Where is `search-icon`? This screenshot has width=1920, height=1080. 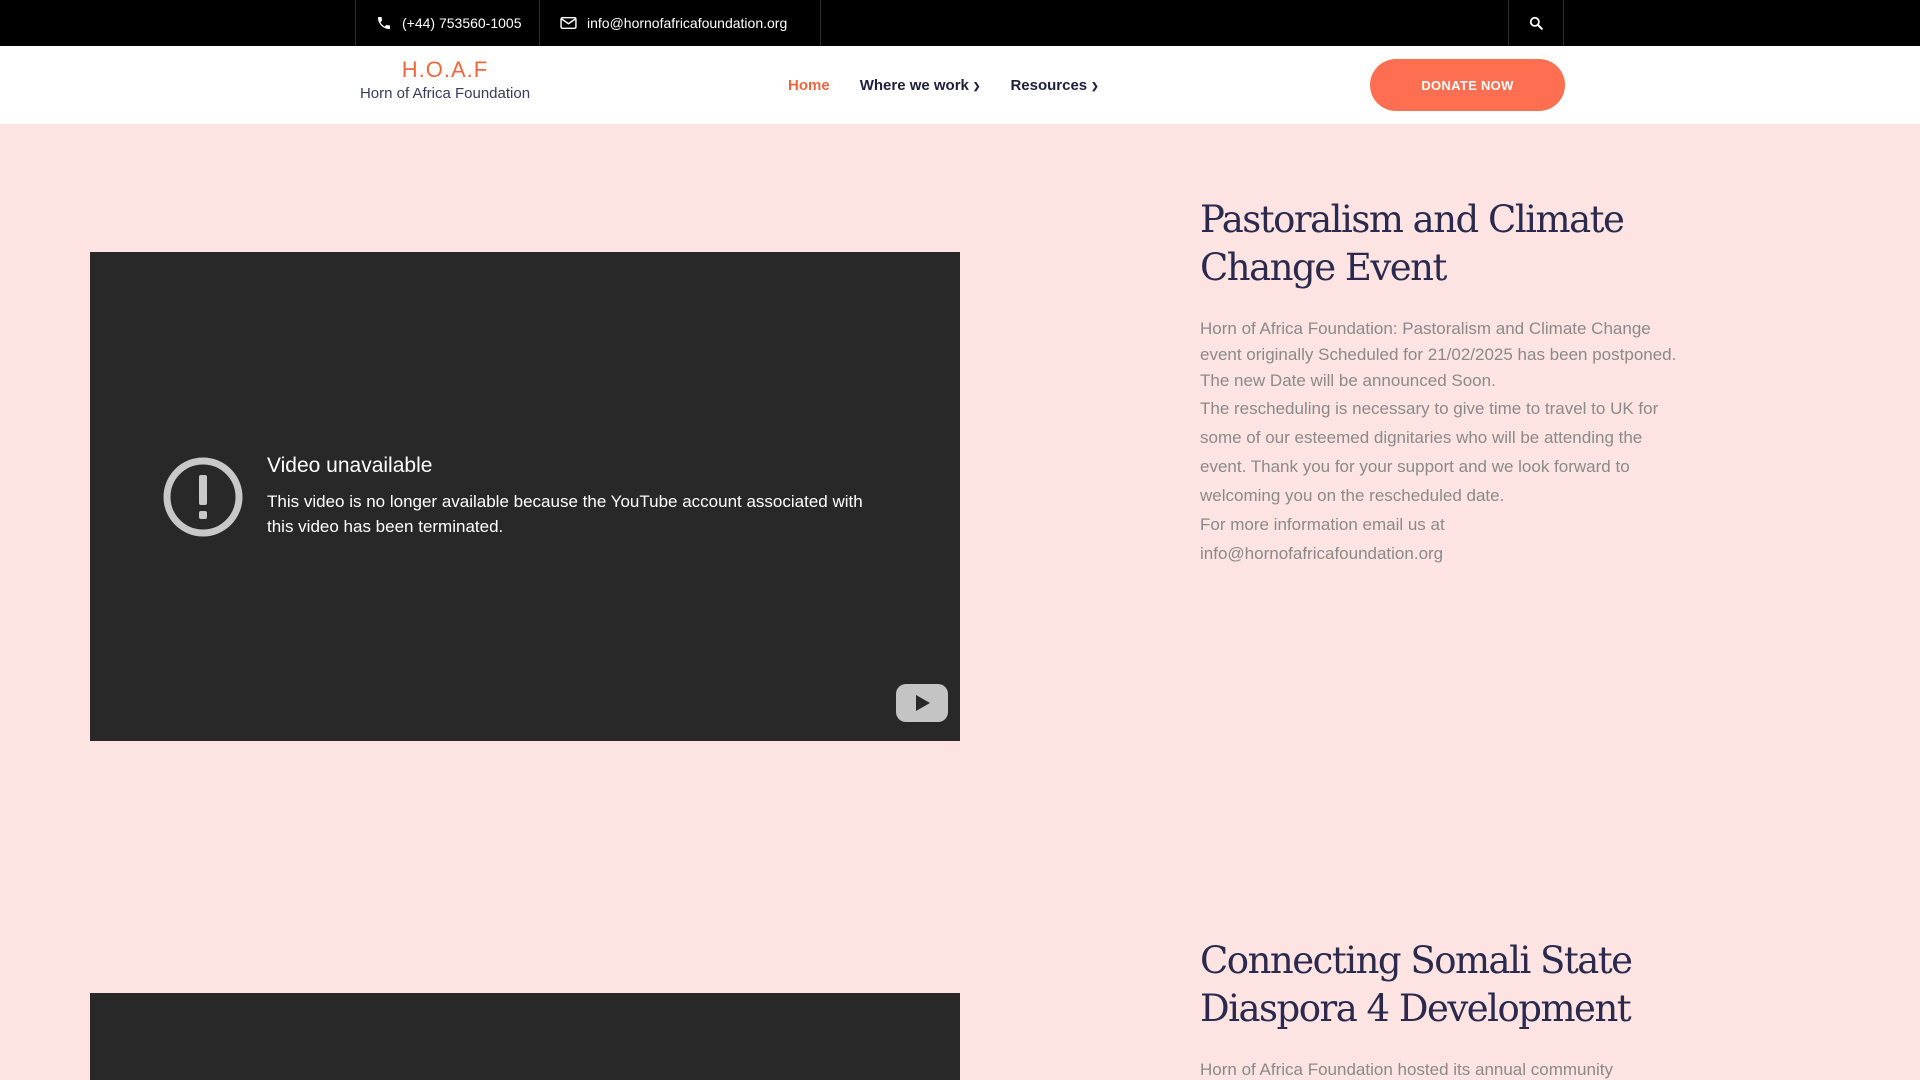 search-icon is located at coordinates (1536, 23).